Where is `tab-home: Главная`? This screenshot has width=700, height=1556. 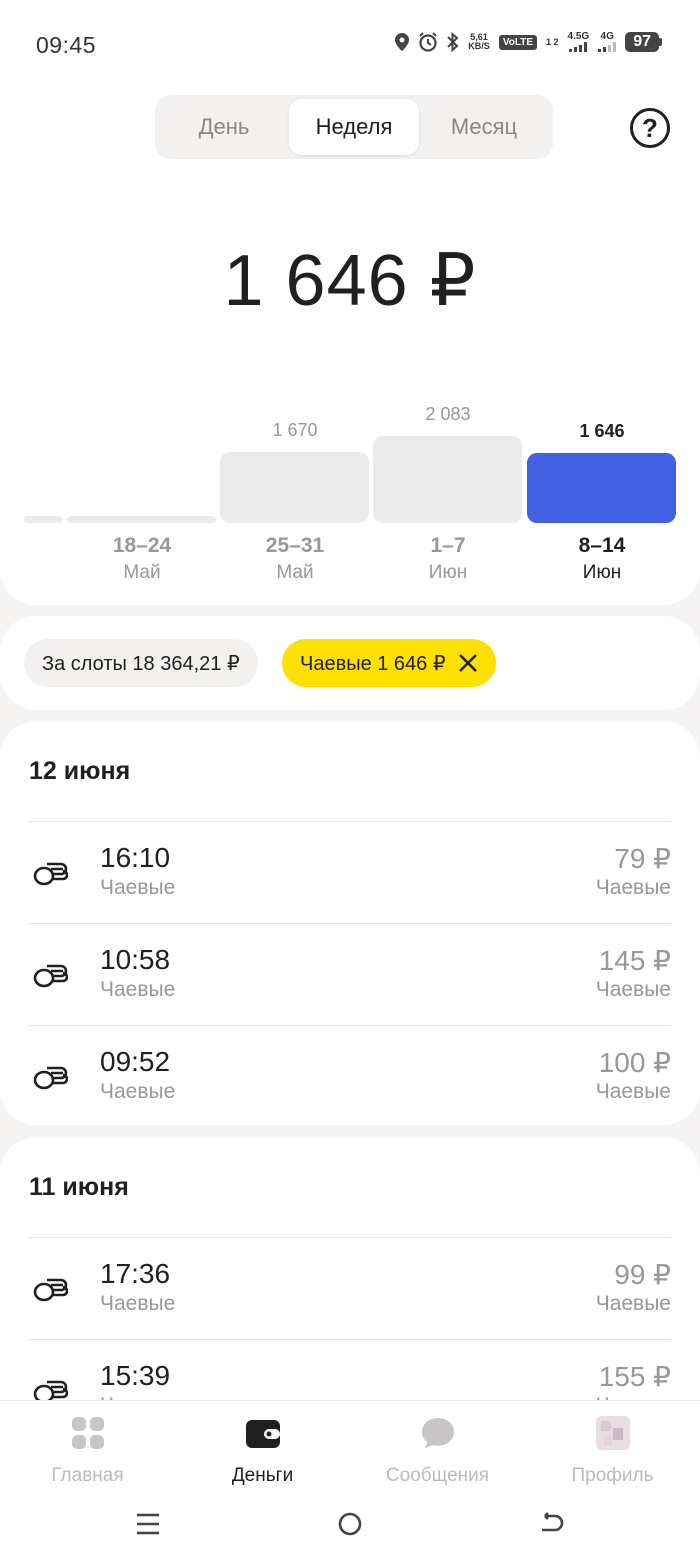
tab-home: Главная is located at coordinates (87, 1451).